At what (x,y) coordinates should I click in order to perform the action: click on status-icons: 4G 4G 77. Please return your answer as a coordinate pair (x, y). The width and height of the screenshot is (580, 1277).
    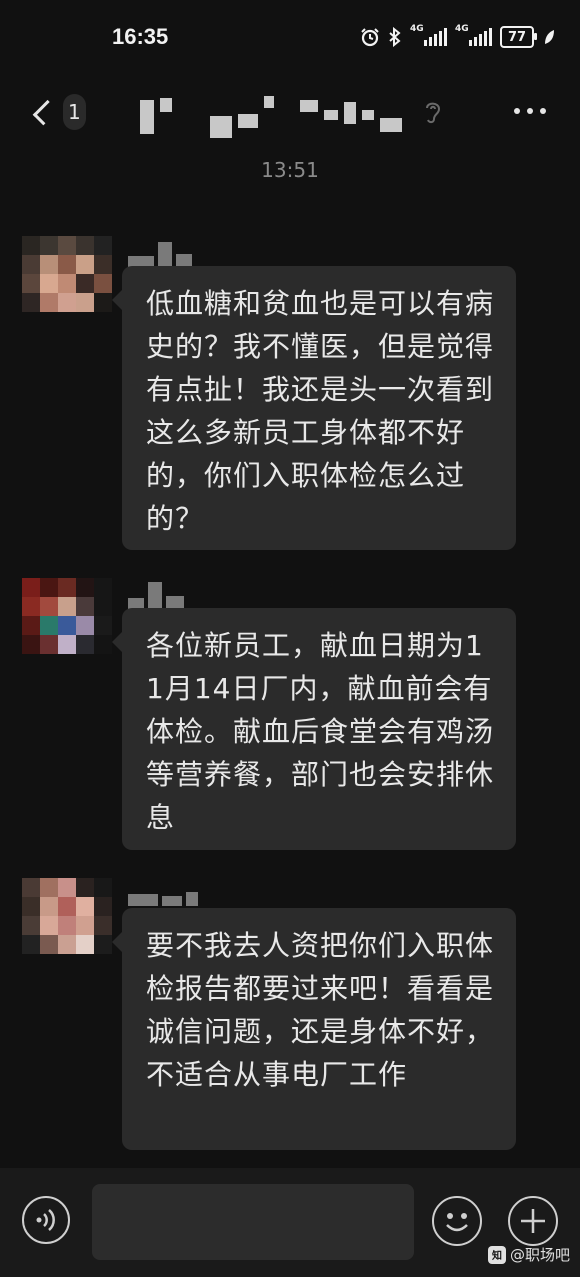
    Looking at the image, I should click on (458, 37).